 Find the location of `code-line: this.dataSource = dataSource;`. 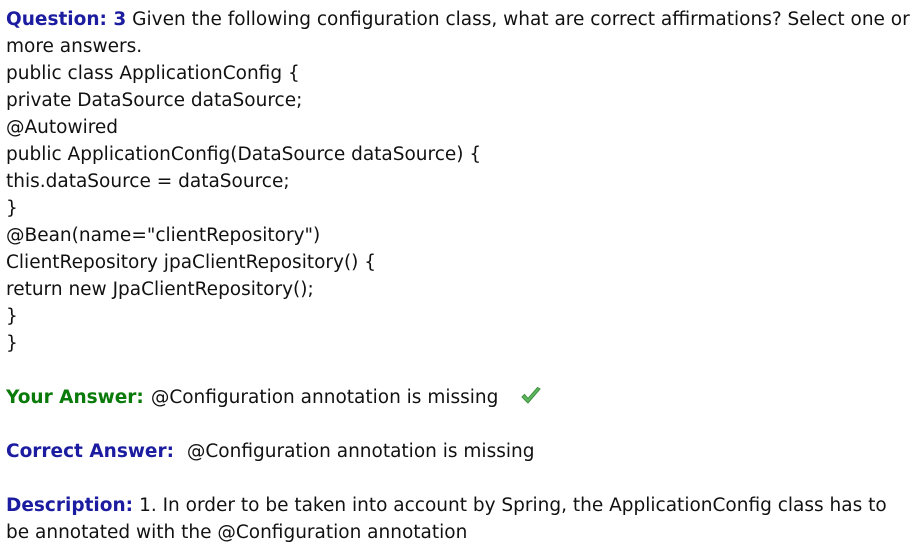

code-line: this.dataSource = dataSource; is located at coordinates (148, 181).